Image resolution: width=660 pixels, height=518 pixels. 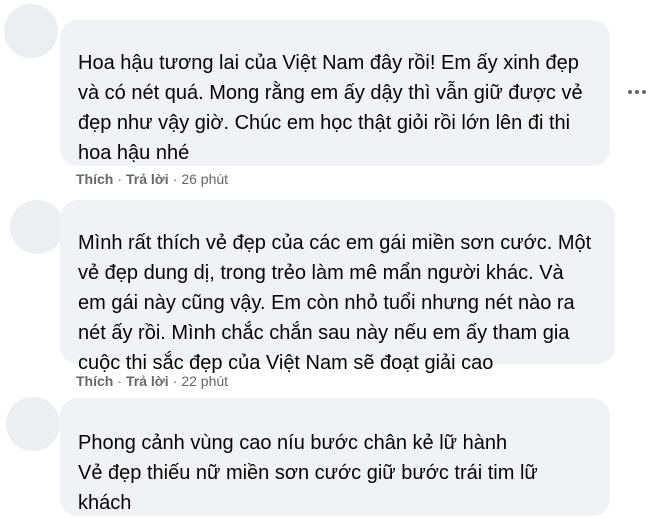 What do you see at coordinates (204, 381) in the screenshot?
I see `timestamp: 22 phút` at bounding box center [204, 381].